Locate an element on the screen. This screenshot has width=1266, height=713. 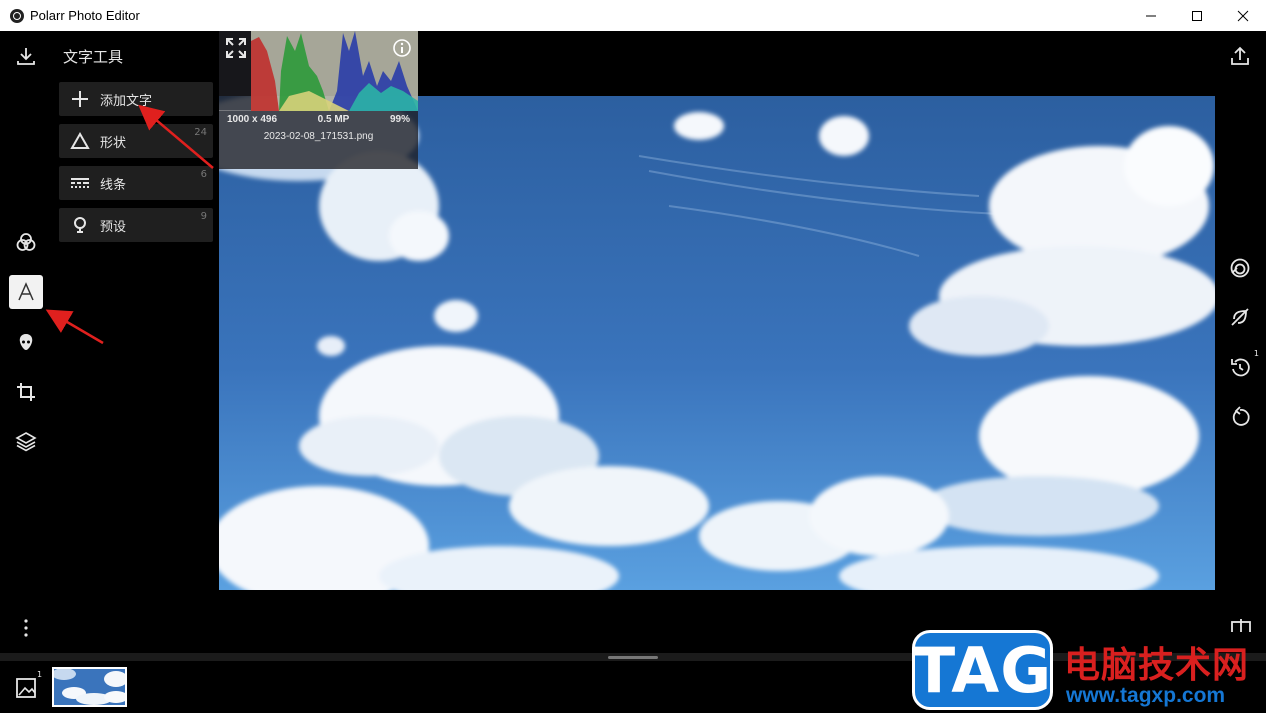
watermark-url: www.tagxp.com is located at coordinates (1146, 695).